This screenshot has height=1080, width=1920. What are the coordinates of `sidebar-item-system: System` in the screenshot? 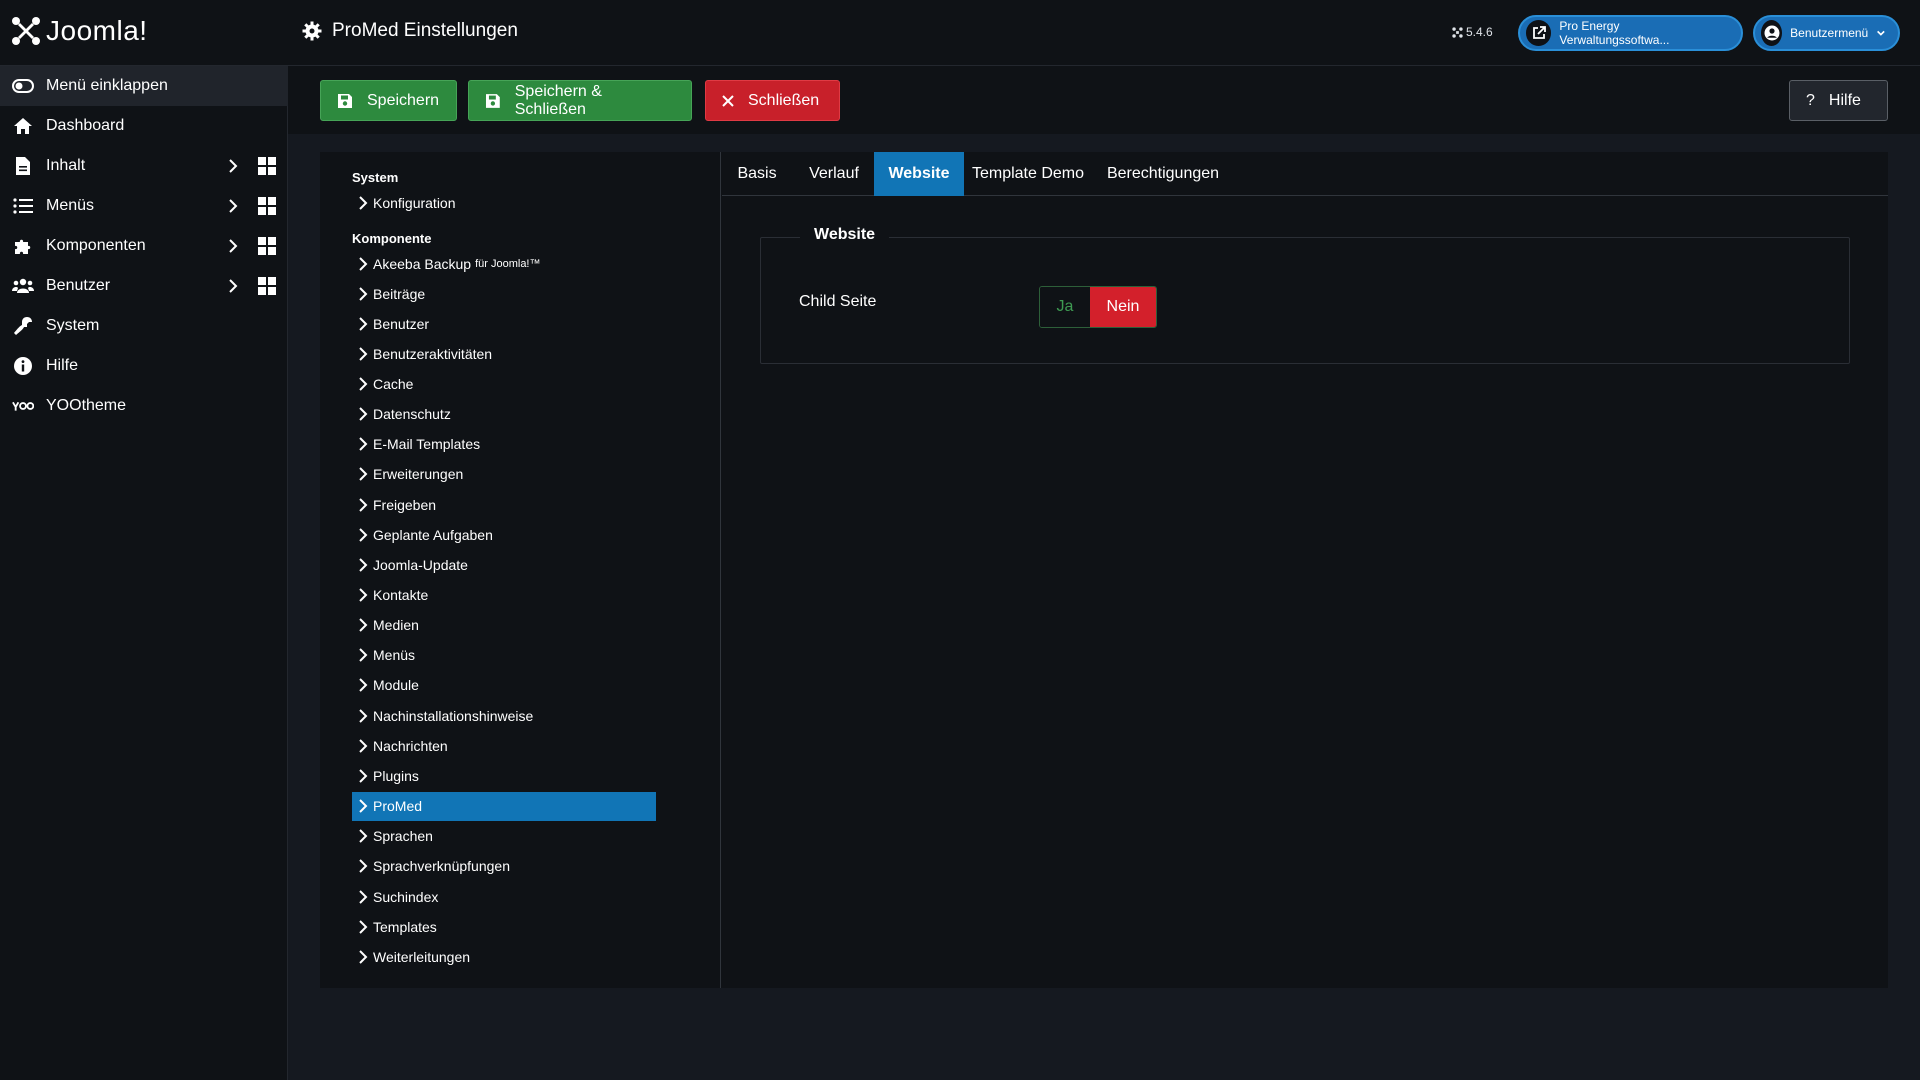 It's located at (144, 326).